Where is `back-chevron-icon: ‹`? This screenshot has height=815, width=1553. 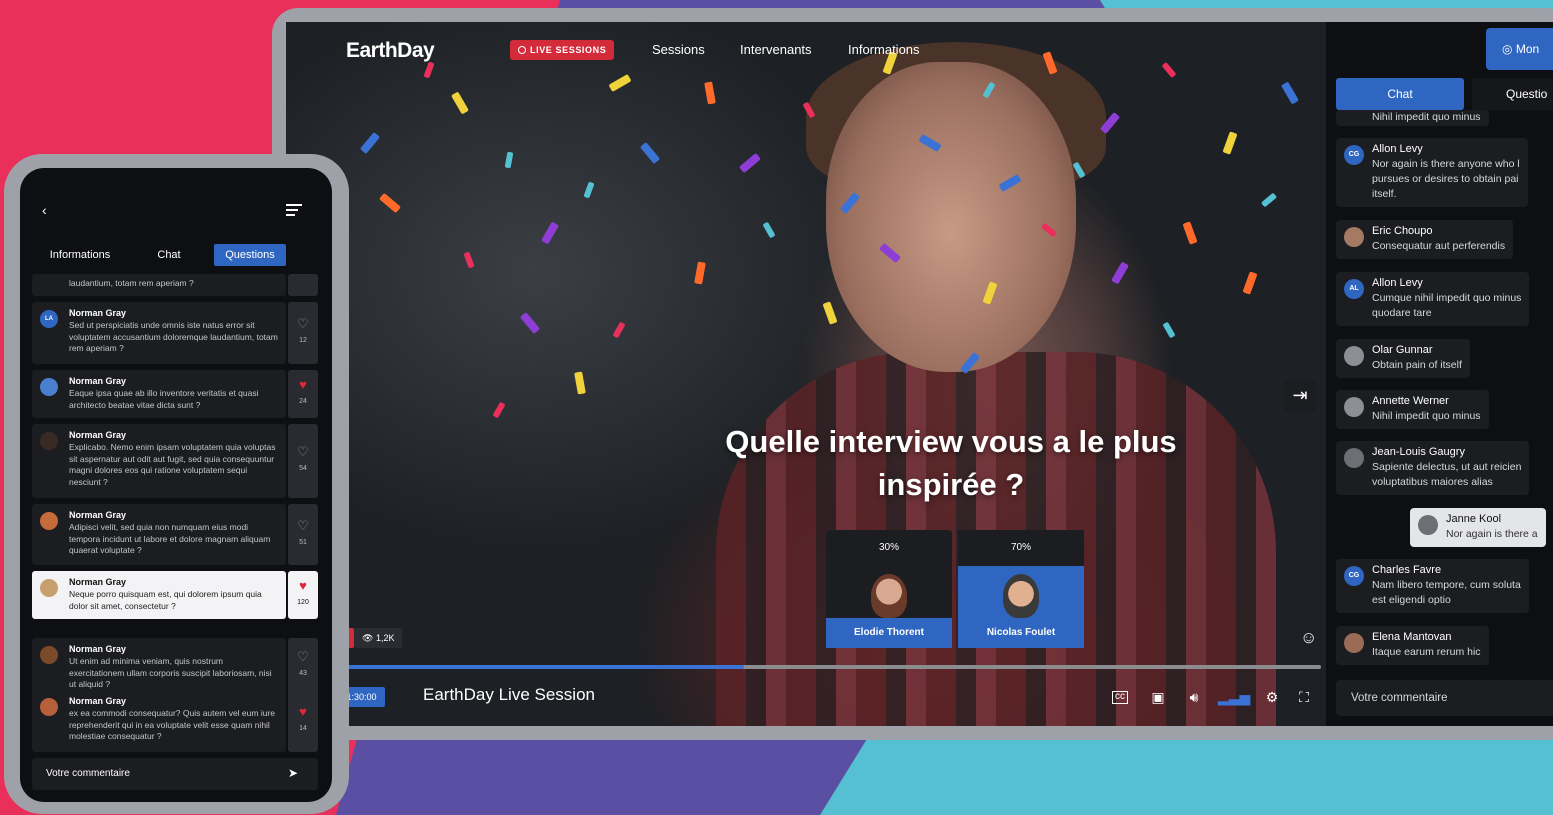 back-chevron-icon: ‹ is located at coordinates (44, 210).